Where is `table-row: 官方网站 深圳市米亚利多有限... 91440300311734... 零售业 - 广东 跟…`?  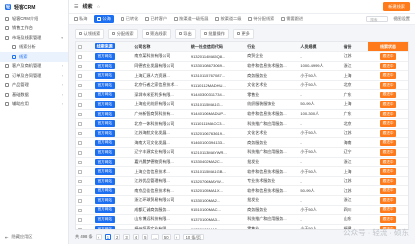
table-row: 官方网站 深圳市米亚利多有限... 91440300311734... 零售业 - 广东 跟… is located at coordinates (242, 95).